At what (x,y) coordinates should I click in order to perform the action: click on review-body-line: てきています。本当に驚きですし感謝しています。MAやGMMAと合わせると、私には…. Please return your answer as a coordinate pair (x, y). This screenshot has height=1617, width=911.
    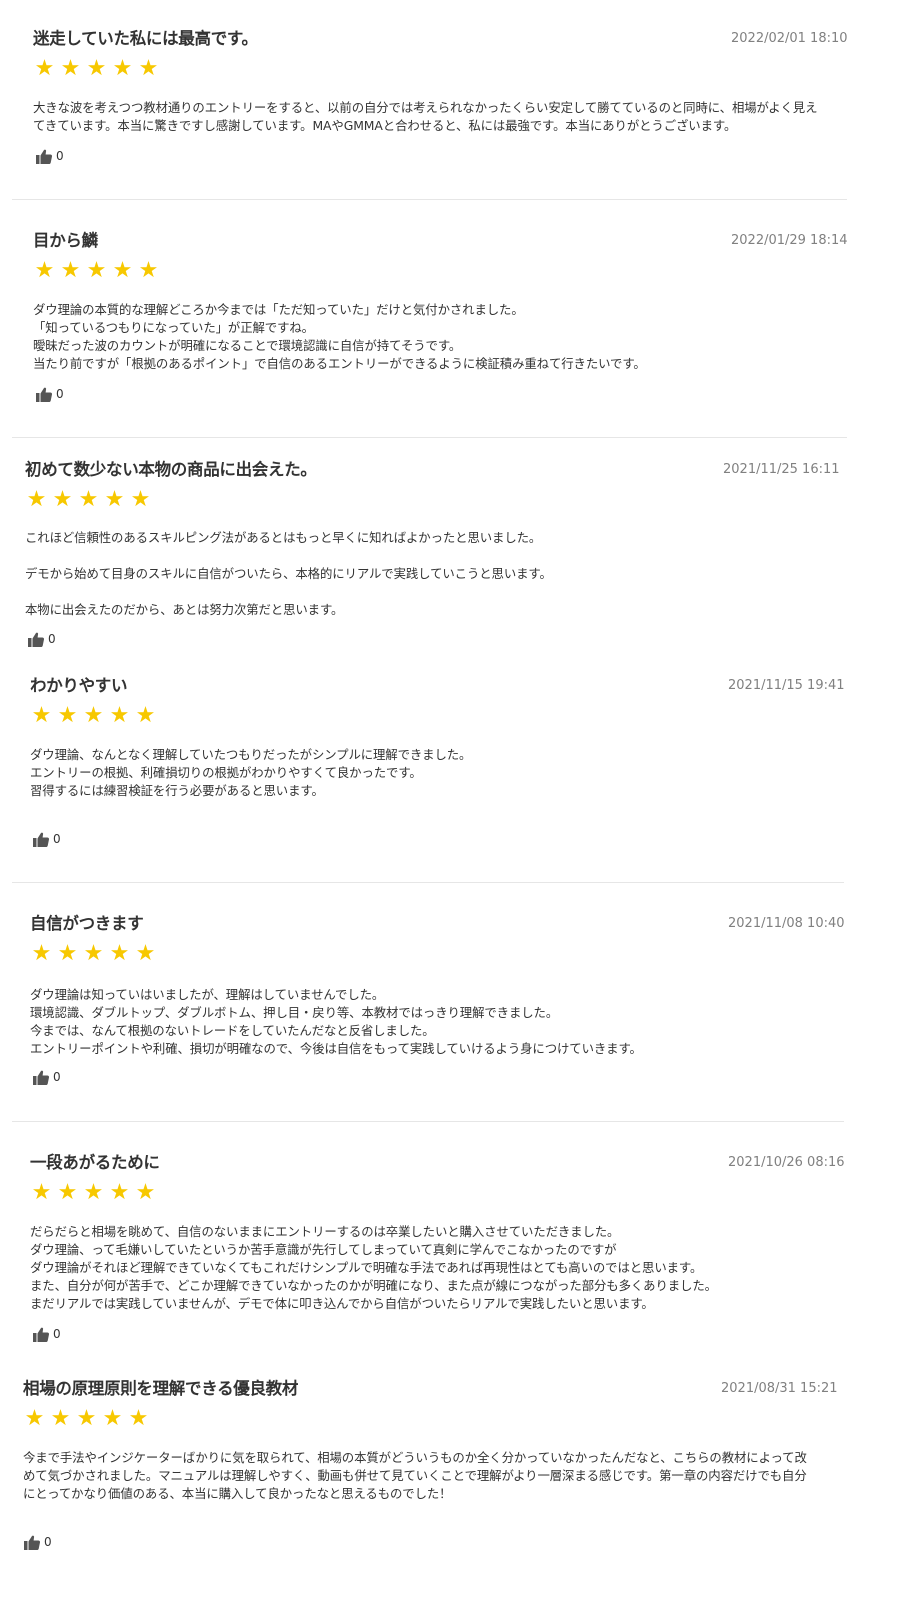
    Looking at the image, I should click on (385, 125).